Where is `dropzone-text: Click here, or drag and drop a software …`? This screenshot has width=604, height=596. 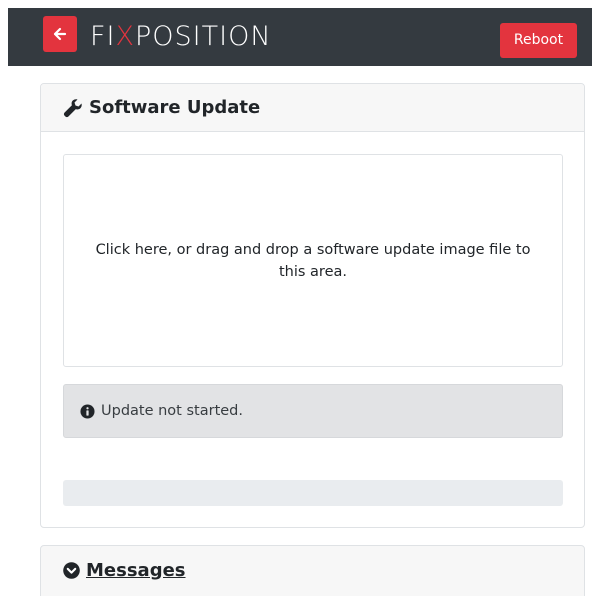
dropzone-text: Click here, or drag and drop a software … is located at coordinates (313, 260).